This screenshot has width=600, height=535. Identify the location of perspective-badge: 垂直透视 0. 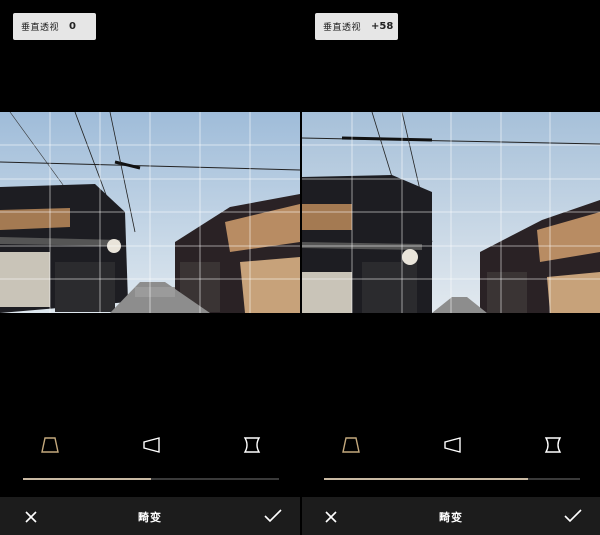
(54, 26).